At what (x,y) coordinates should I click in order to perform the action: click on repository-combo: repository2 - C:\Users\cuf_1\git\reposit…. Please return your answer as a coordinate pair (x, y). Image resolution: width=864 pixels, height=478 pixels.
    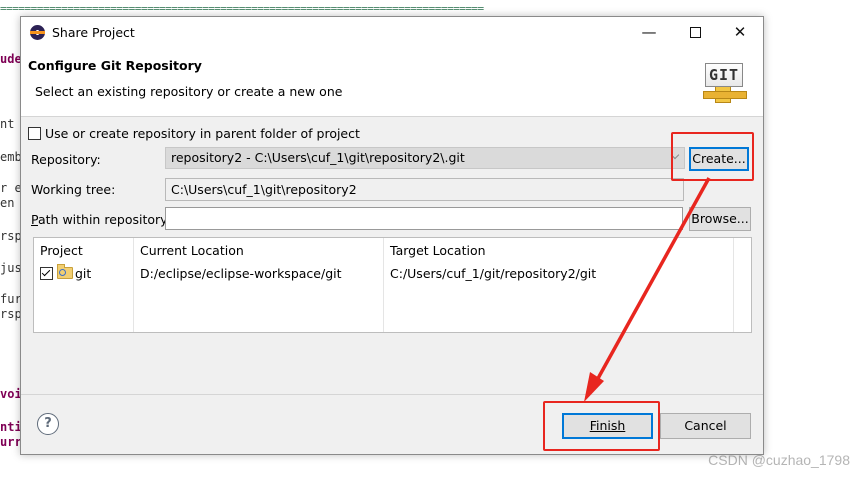
    Looking at the image, I should click on (425, 158).